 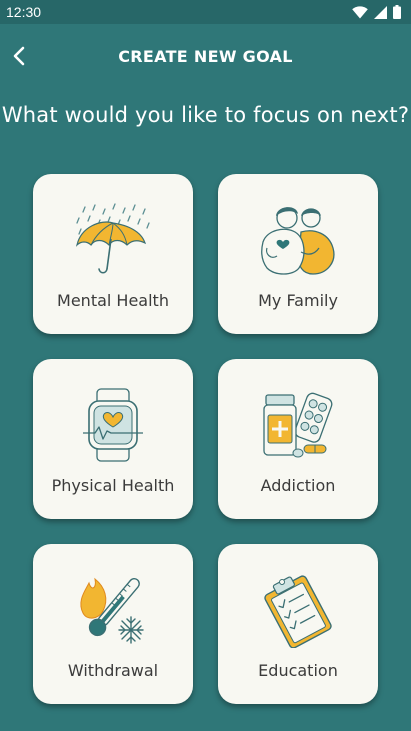 I want to click on wifi-icon, so click(x=360, y=11).